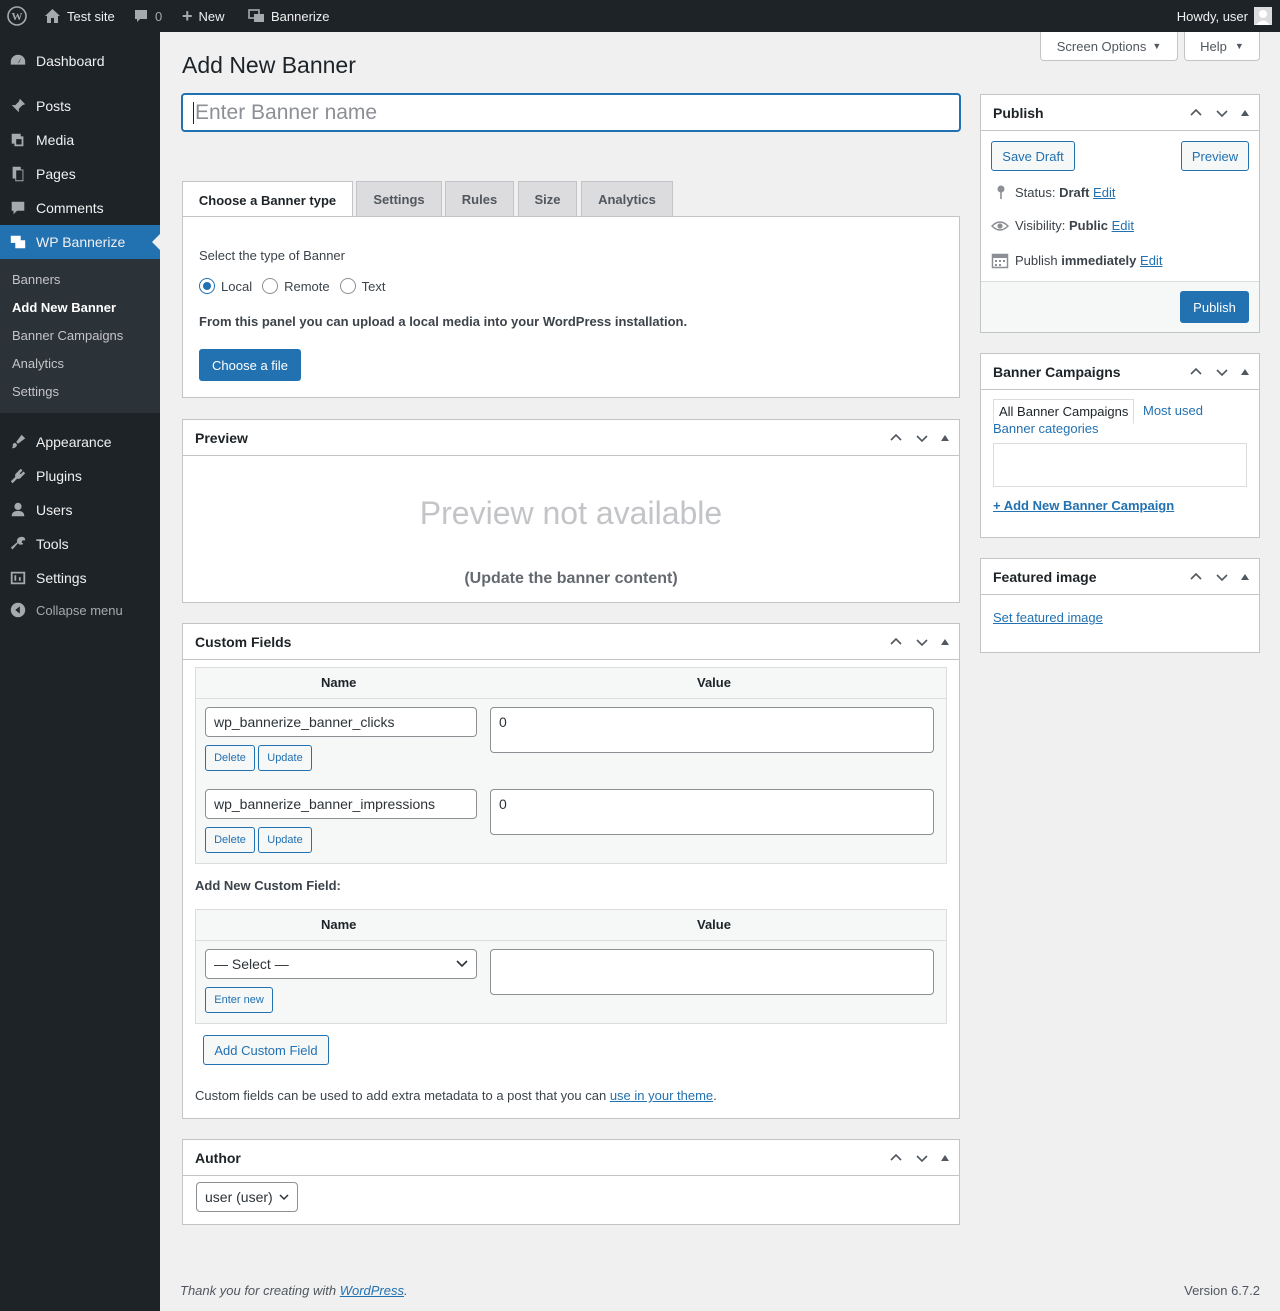 This screenshot has width=1280, height=1311. Describe the element at coordinates (80, 242) in the screenshot. I see `menu-item-wp-bannerize: WP Bannerize` at that location.